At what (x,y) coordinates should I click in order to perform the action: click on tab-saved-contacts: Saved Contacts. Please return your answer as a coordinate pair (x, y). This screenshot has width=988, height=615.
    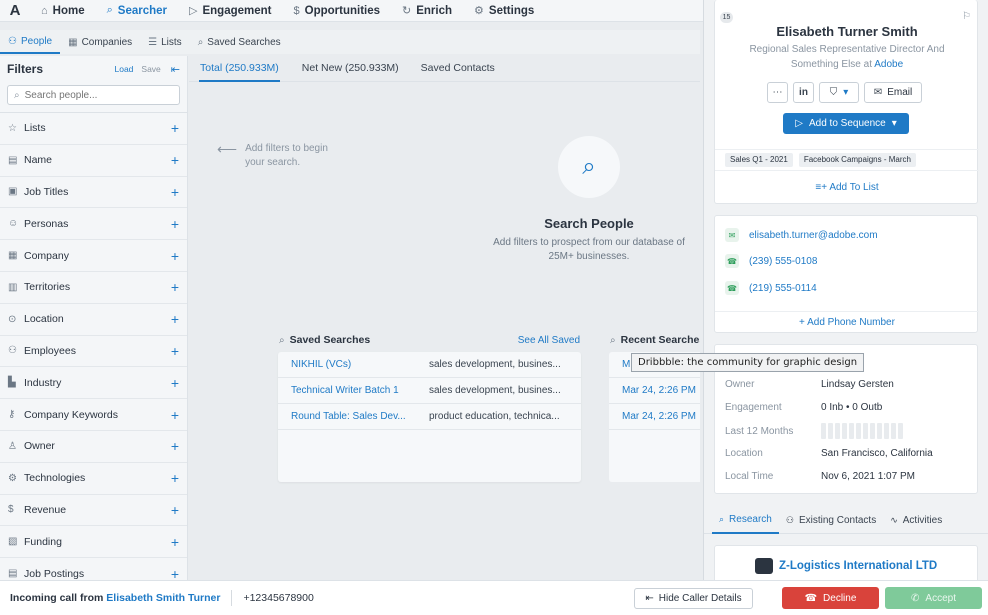
    Looking at the image, I should click on (458, 69).